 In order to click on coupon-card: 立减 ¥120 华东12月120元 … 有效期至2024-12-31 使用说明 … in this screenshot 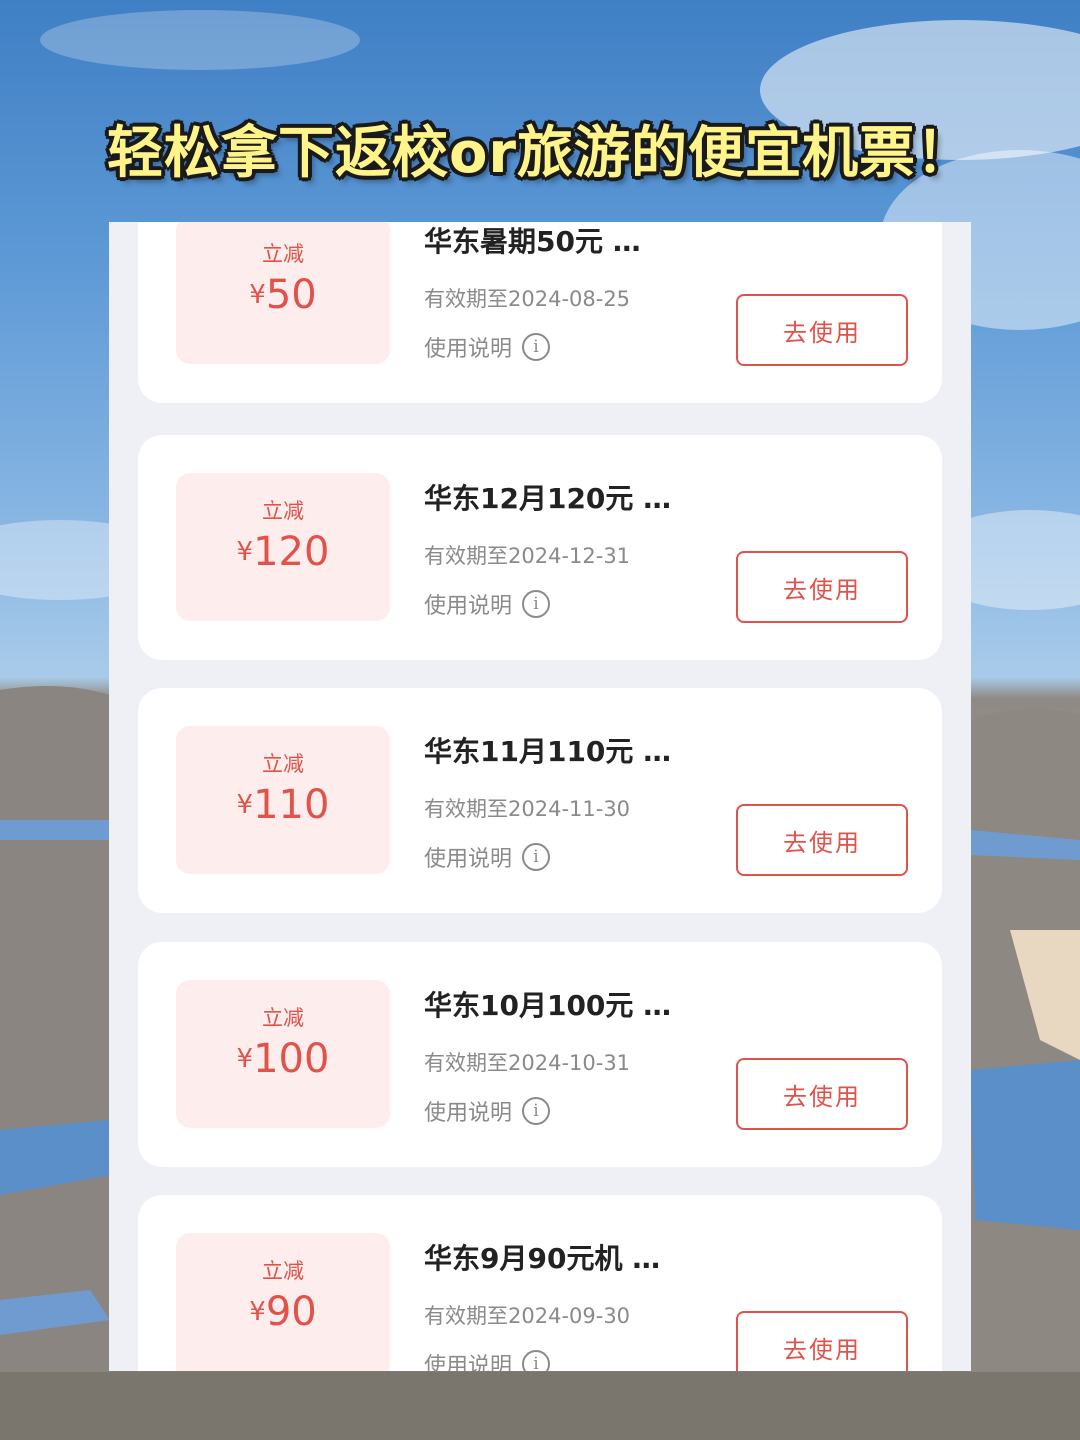, I will do `click(540, 547)`.